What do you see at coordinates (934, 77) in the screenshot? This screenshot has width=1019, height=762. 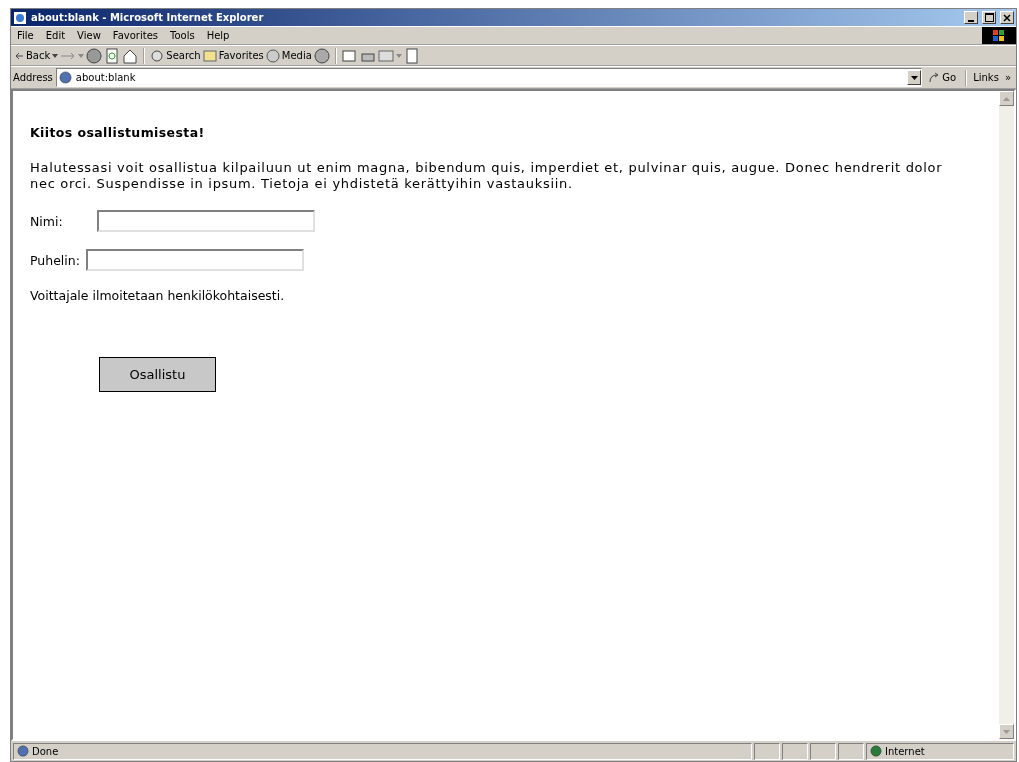 I see `go-arrow-icon` at bounding box center [934, 77].